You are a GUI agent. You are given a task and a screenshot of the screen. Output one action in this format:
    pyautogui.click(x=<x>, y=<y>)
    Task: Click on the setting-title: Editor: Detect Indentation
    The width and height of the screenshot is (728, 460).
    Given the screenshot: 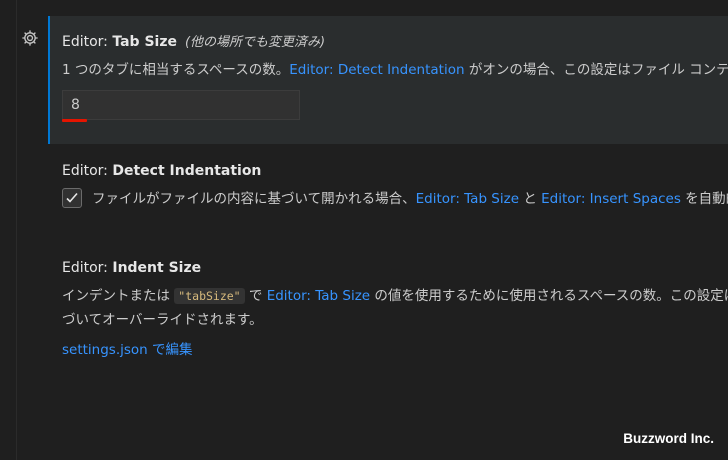 What is the action you would take?
    pyautogui.click(x=161, y=171)
    